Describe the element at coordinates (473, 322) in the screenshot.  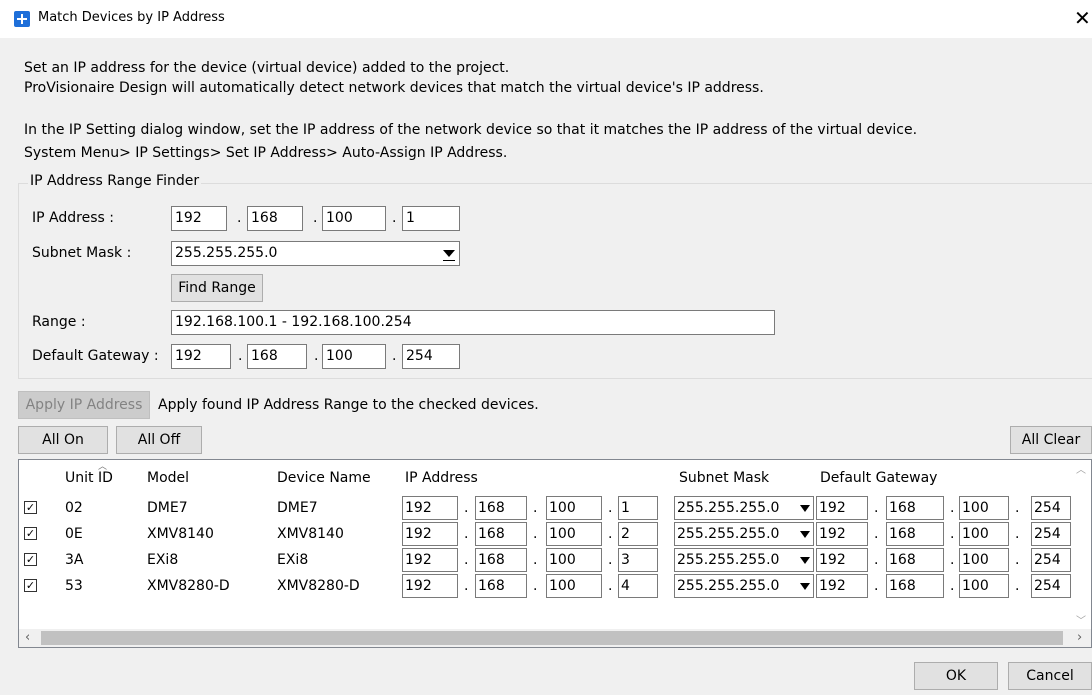
I see `range-field: 192.168.100.1 - 192.168.100.254` at that location.